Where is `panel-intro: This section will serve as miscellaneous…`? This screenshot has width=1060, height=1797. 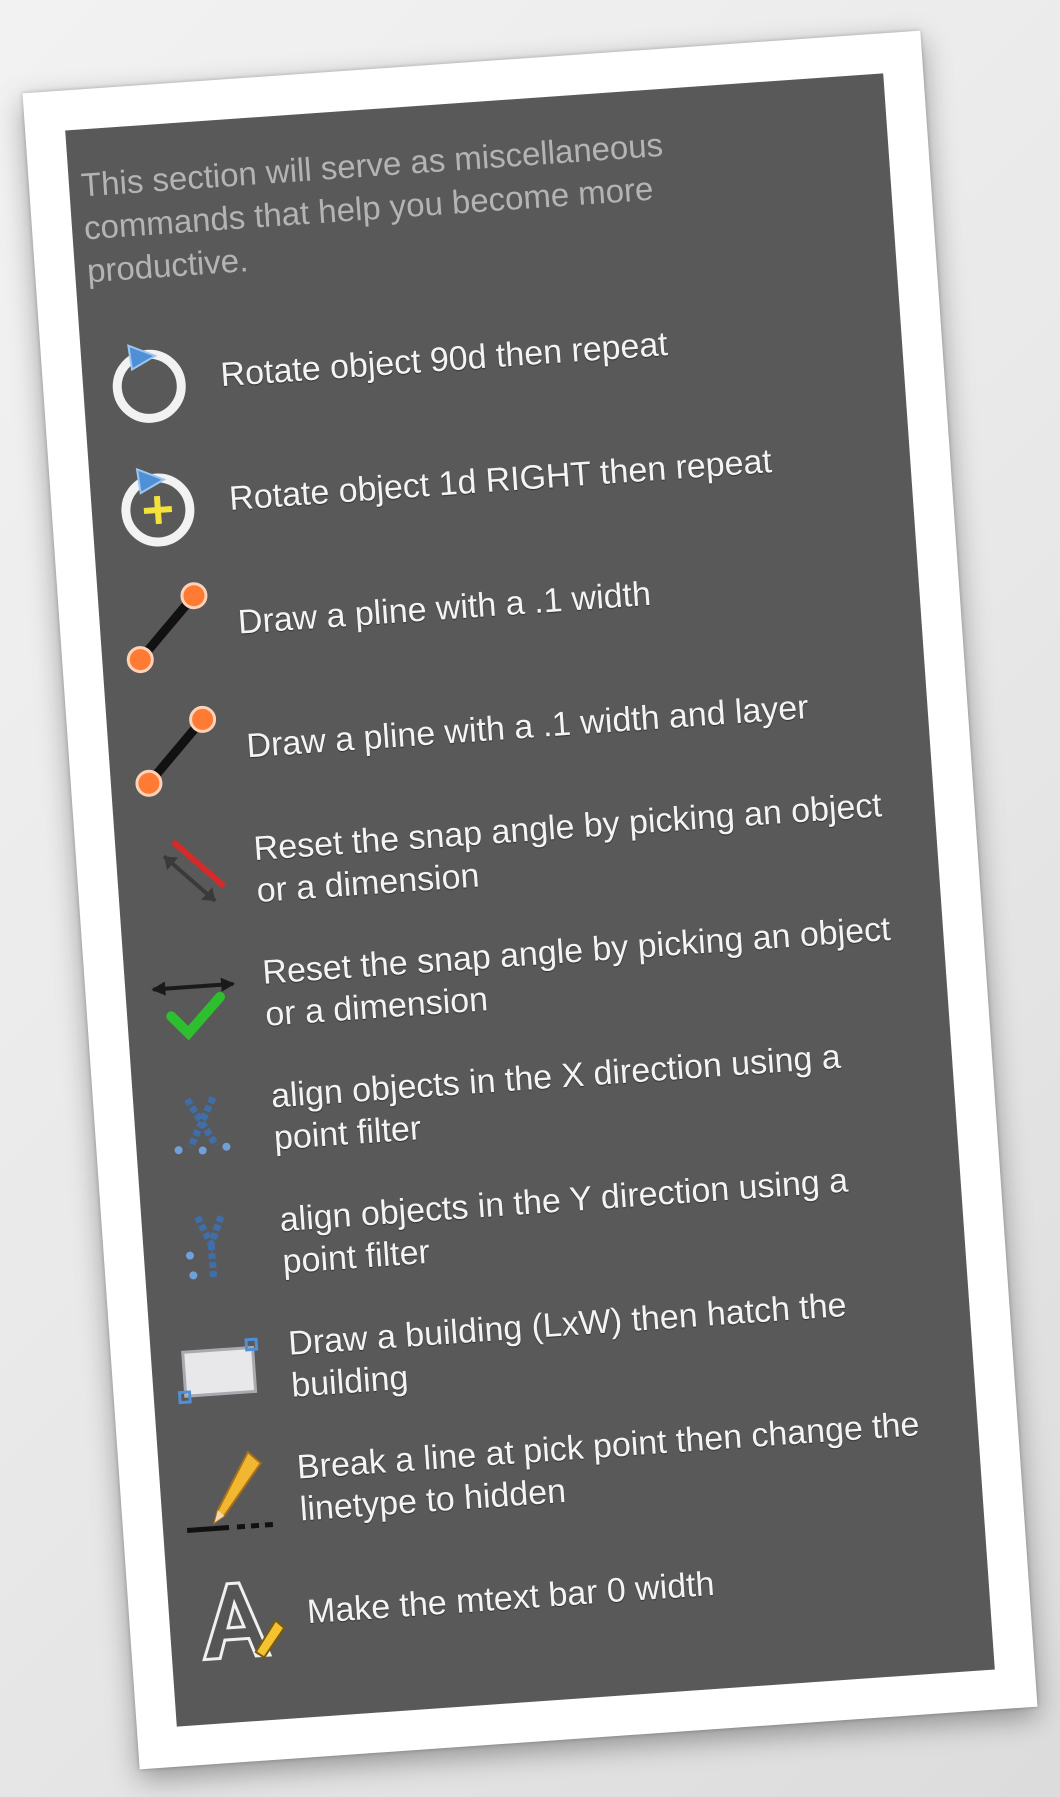 panel-intro: This section will serve as miscellaneous… is located at coordinates (372, 207).